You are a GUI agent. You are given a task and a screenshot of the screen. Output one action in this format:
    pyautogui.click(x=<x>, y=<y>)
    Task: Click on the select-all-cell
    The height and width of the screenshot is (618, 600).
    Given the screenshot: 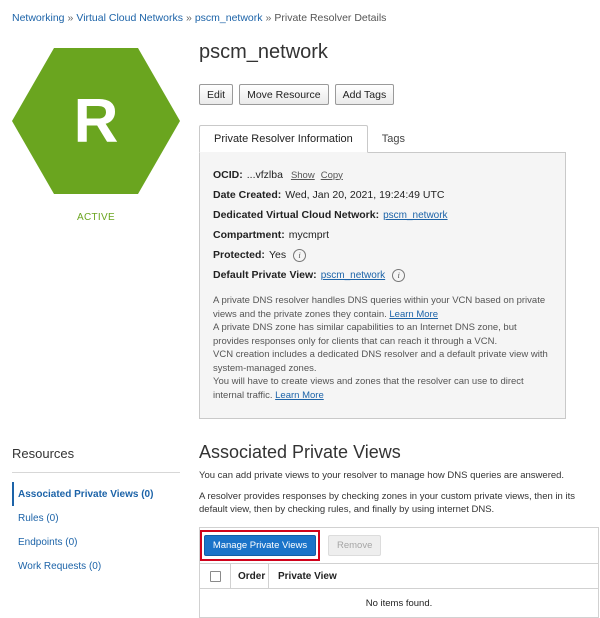 What is the action you would take?
    pyautogui.click(x=215, y=576)
    